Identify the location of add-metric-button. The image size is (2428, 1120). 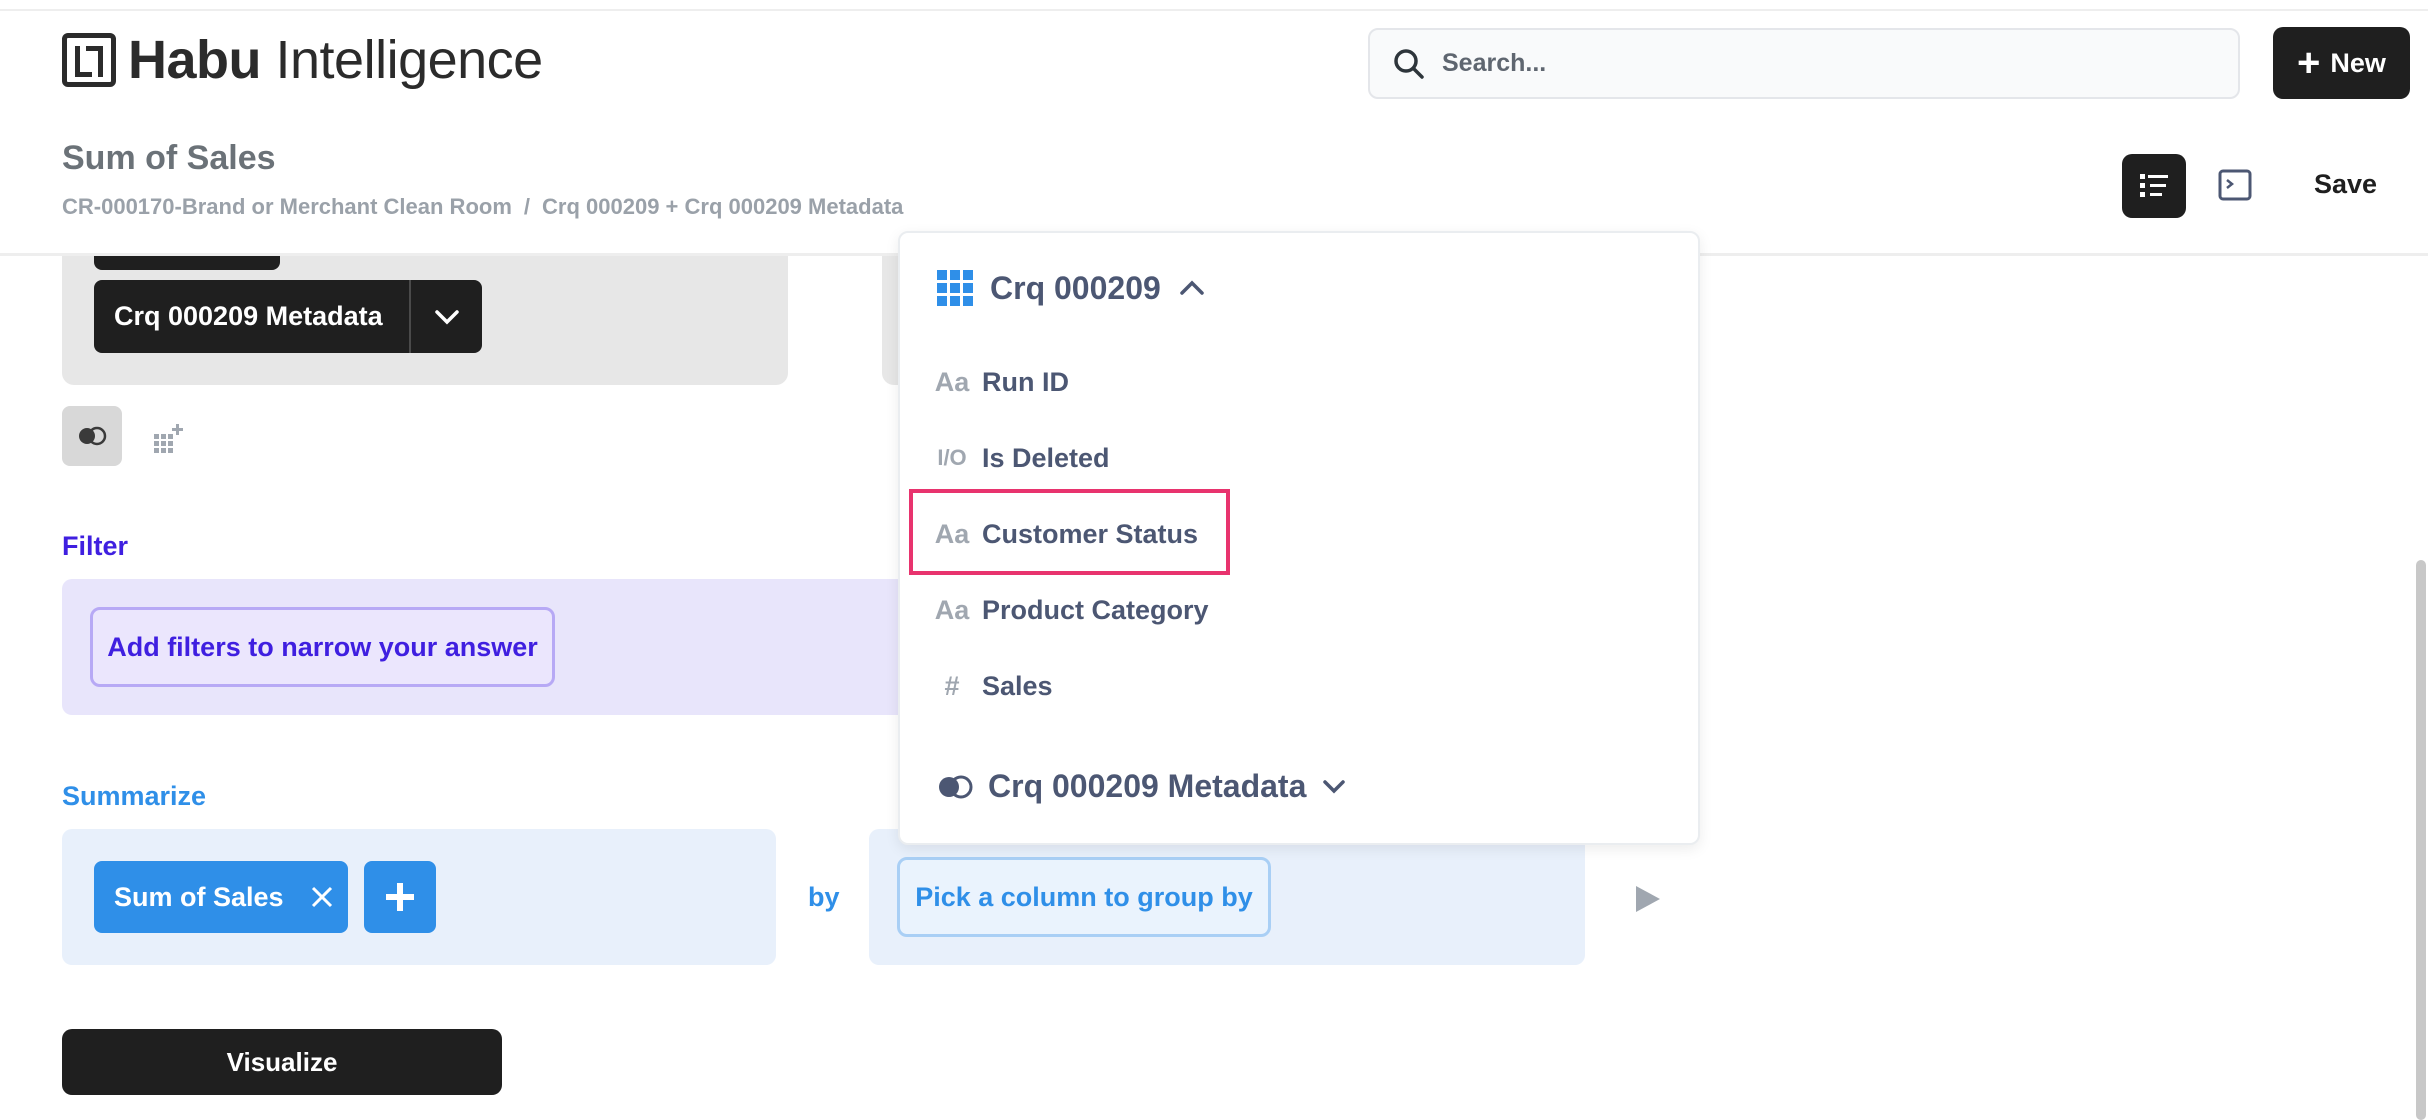
(400, 897).